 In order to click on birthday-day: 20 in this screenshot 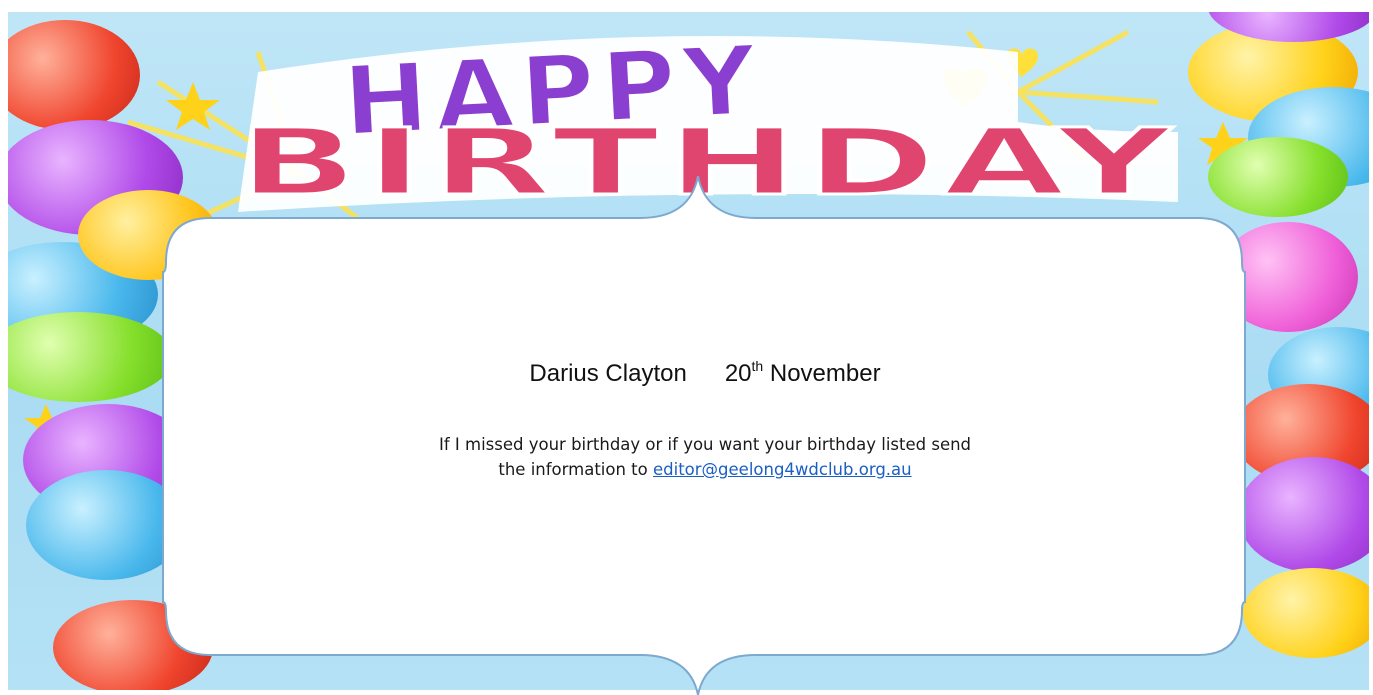, I will do `click(738, 373)`.